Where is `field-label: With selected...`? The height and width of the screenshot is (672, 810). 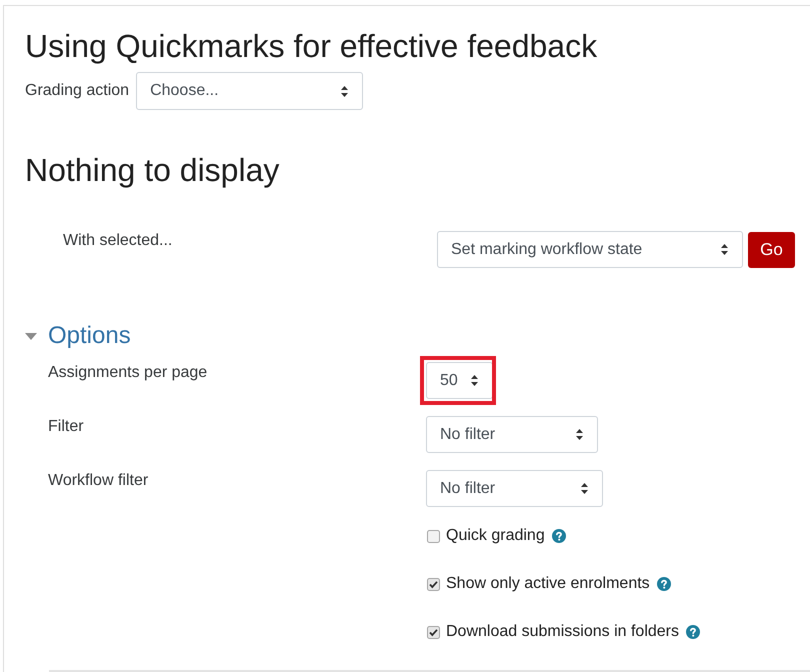 field-label: With selected... is located at coordinates (118, 241).